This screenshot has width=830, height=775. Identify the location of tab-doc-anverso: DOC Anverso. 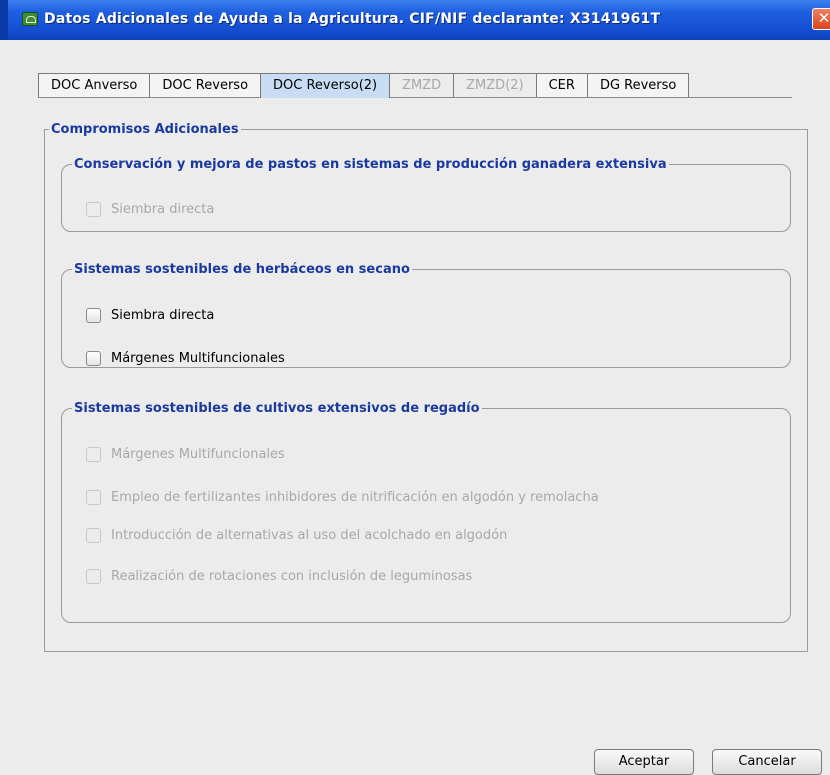
(94, 85).